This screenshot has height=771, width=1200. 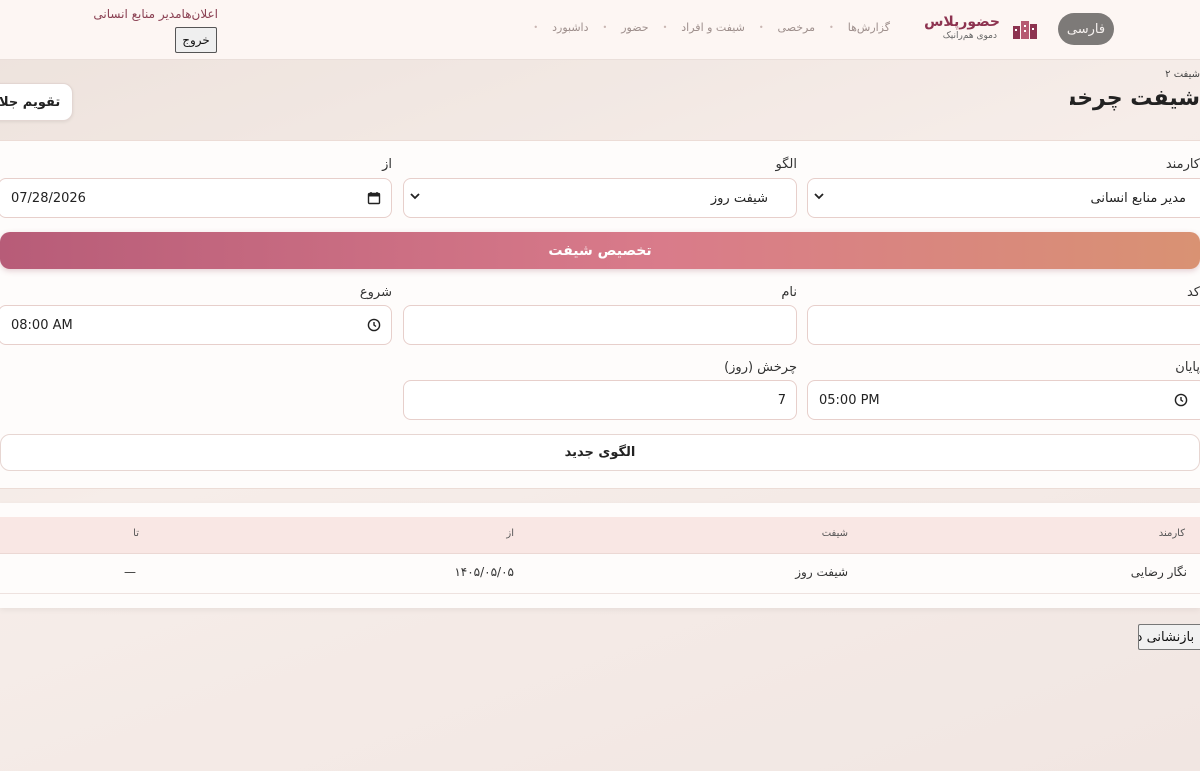 What do you see at coordinates (821, 572) in the screenshot?
I see `cell-shift: شیفت روز` at bounding box center [821, 572].